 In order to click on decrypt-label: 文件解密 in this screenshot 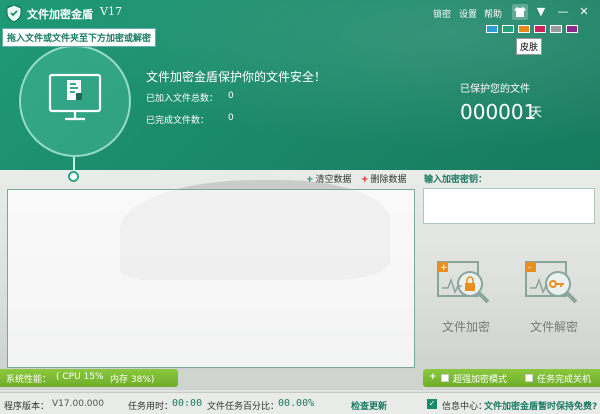, I will do `click(553, 327)`.